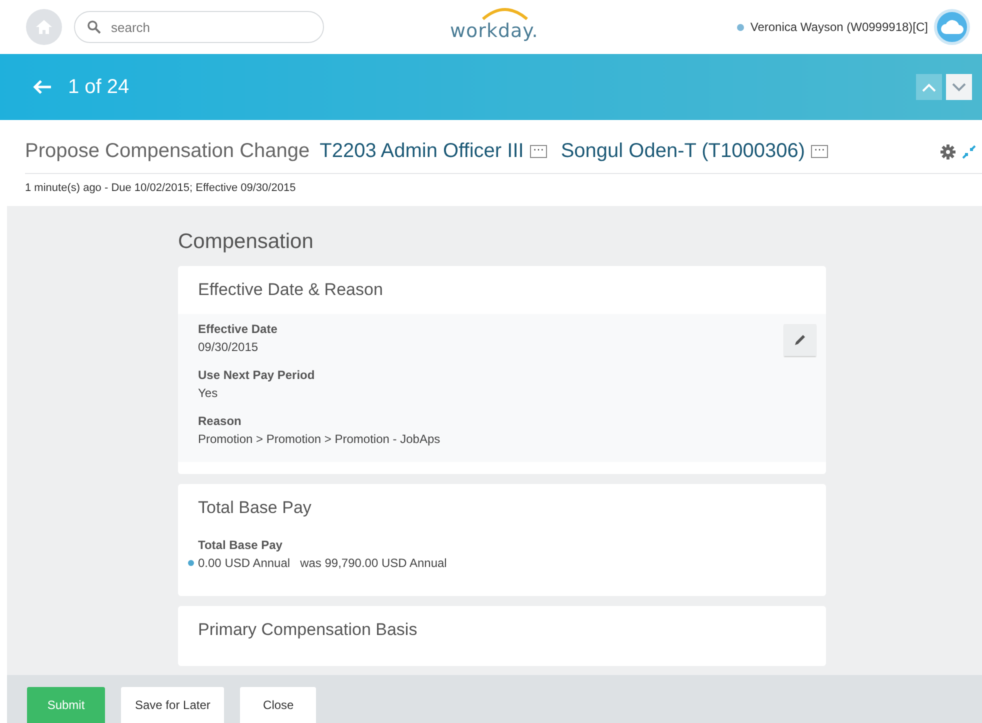  I want to click on task-title: Propose Compensation Change, so click(167, 151).